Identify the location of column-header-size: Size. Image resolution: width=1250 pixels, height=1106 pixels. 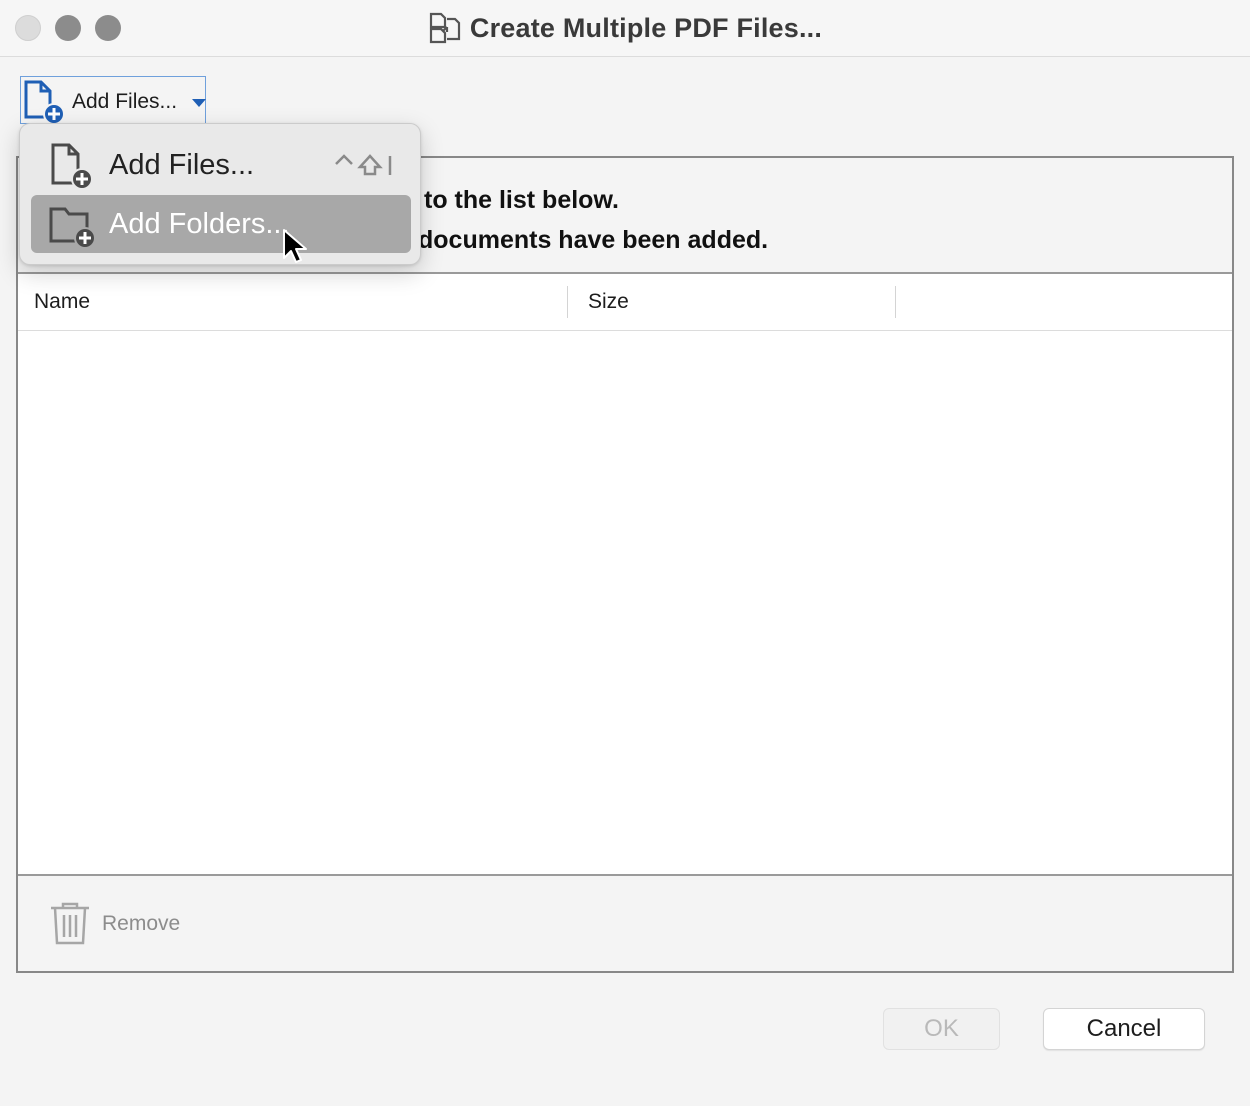
(608, 302).